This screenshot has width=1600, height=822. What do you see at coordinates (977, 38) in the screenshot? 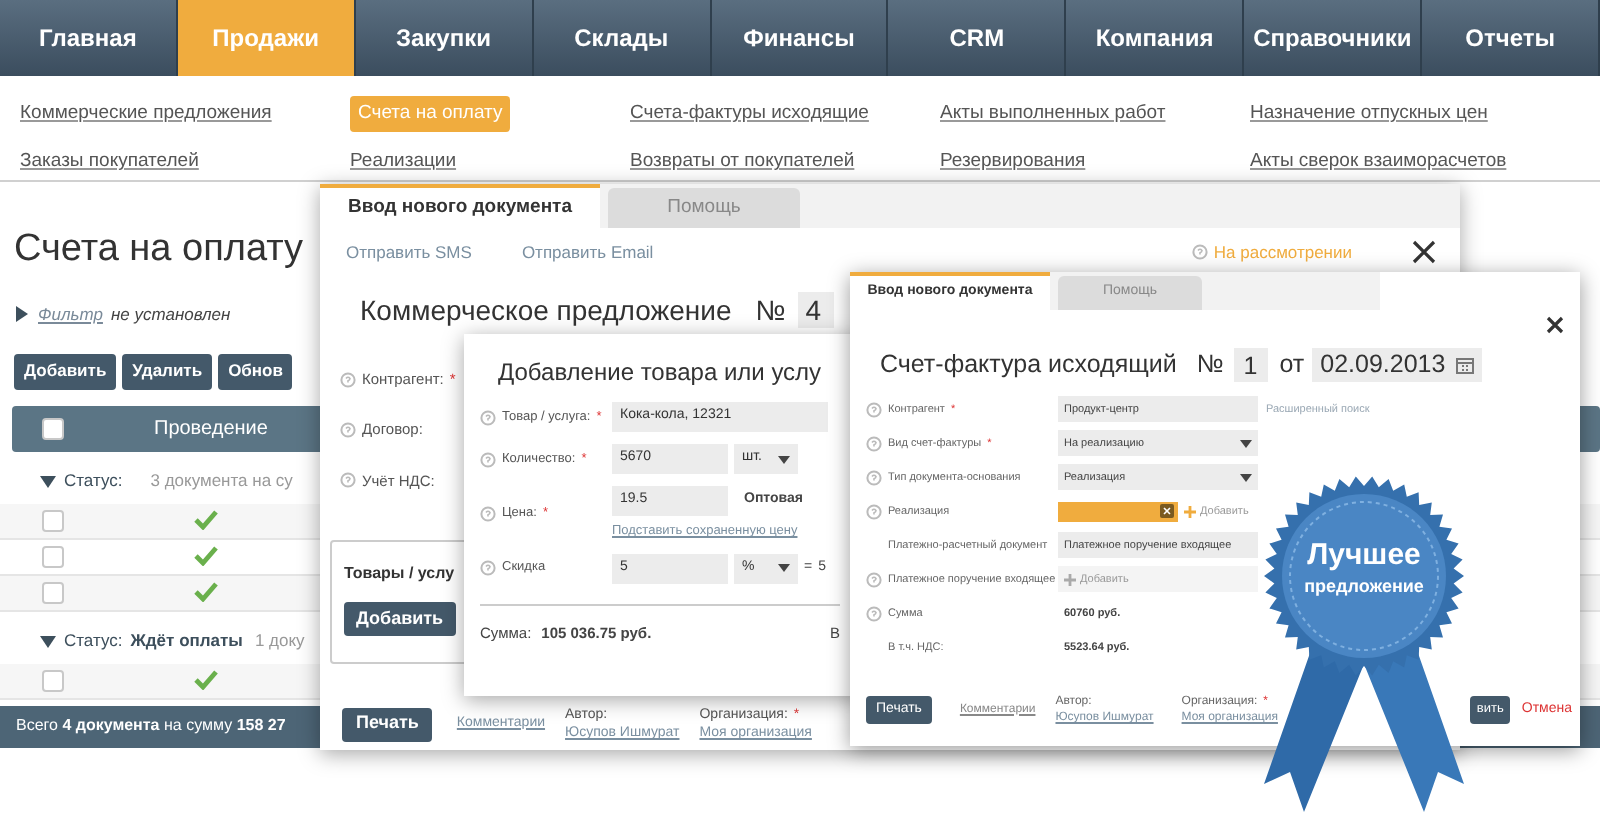
I see `nav-tab: CRM` at bounding box center [977, 38].